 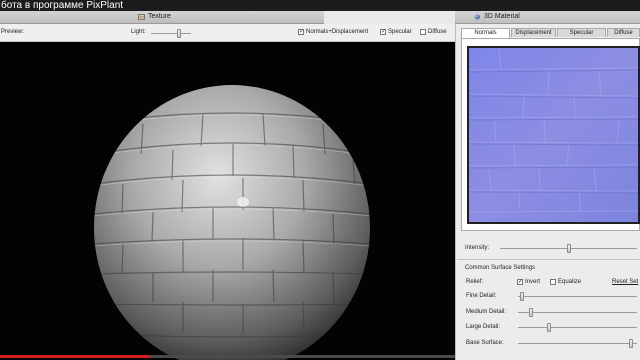 What do you see at coordinates (577, 296) in the screenshot?
I see `fine-detail-slider-track` at bounding box center [577, 296].